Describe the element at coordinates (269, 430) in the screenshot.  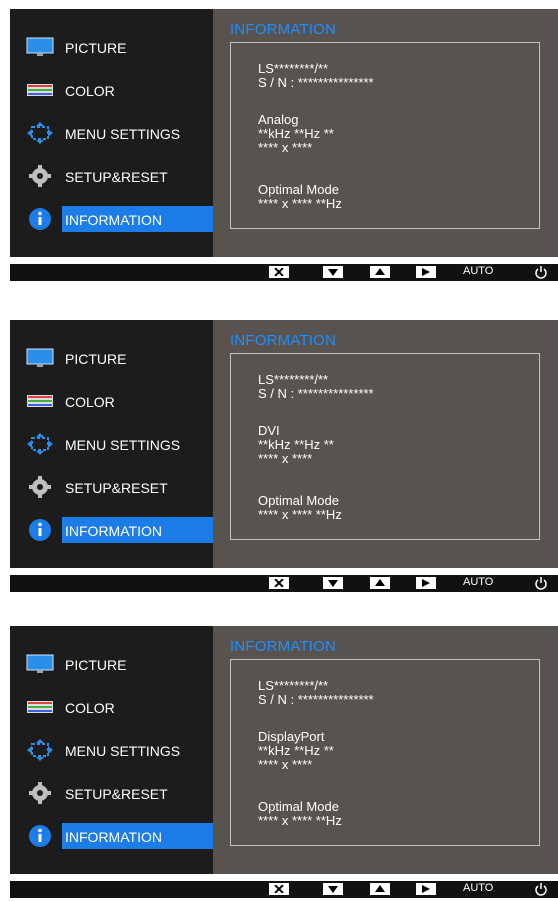
I see `source-text: DVI` at that location.